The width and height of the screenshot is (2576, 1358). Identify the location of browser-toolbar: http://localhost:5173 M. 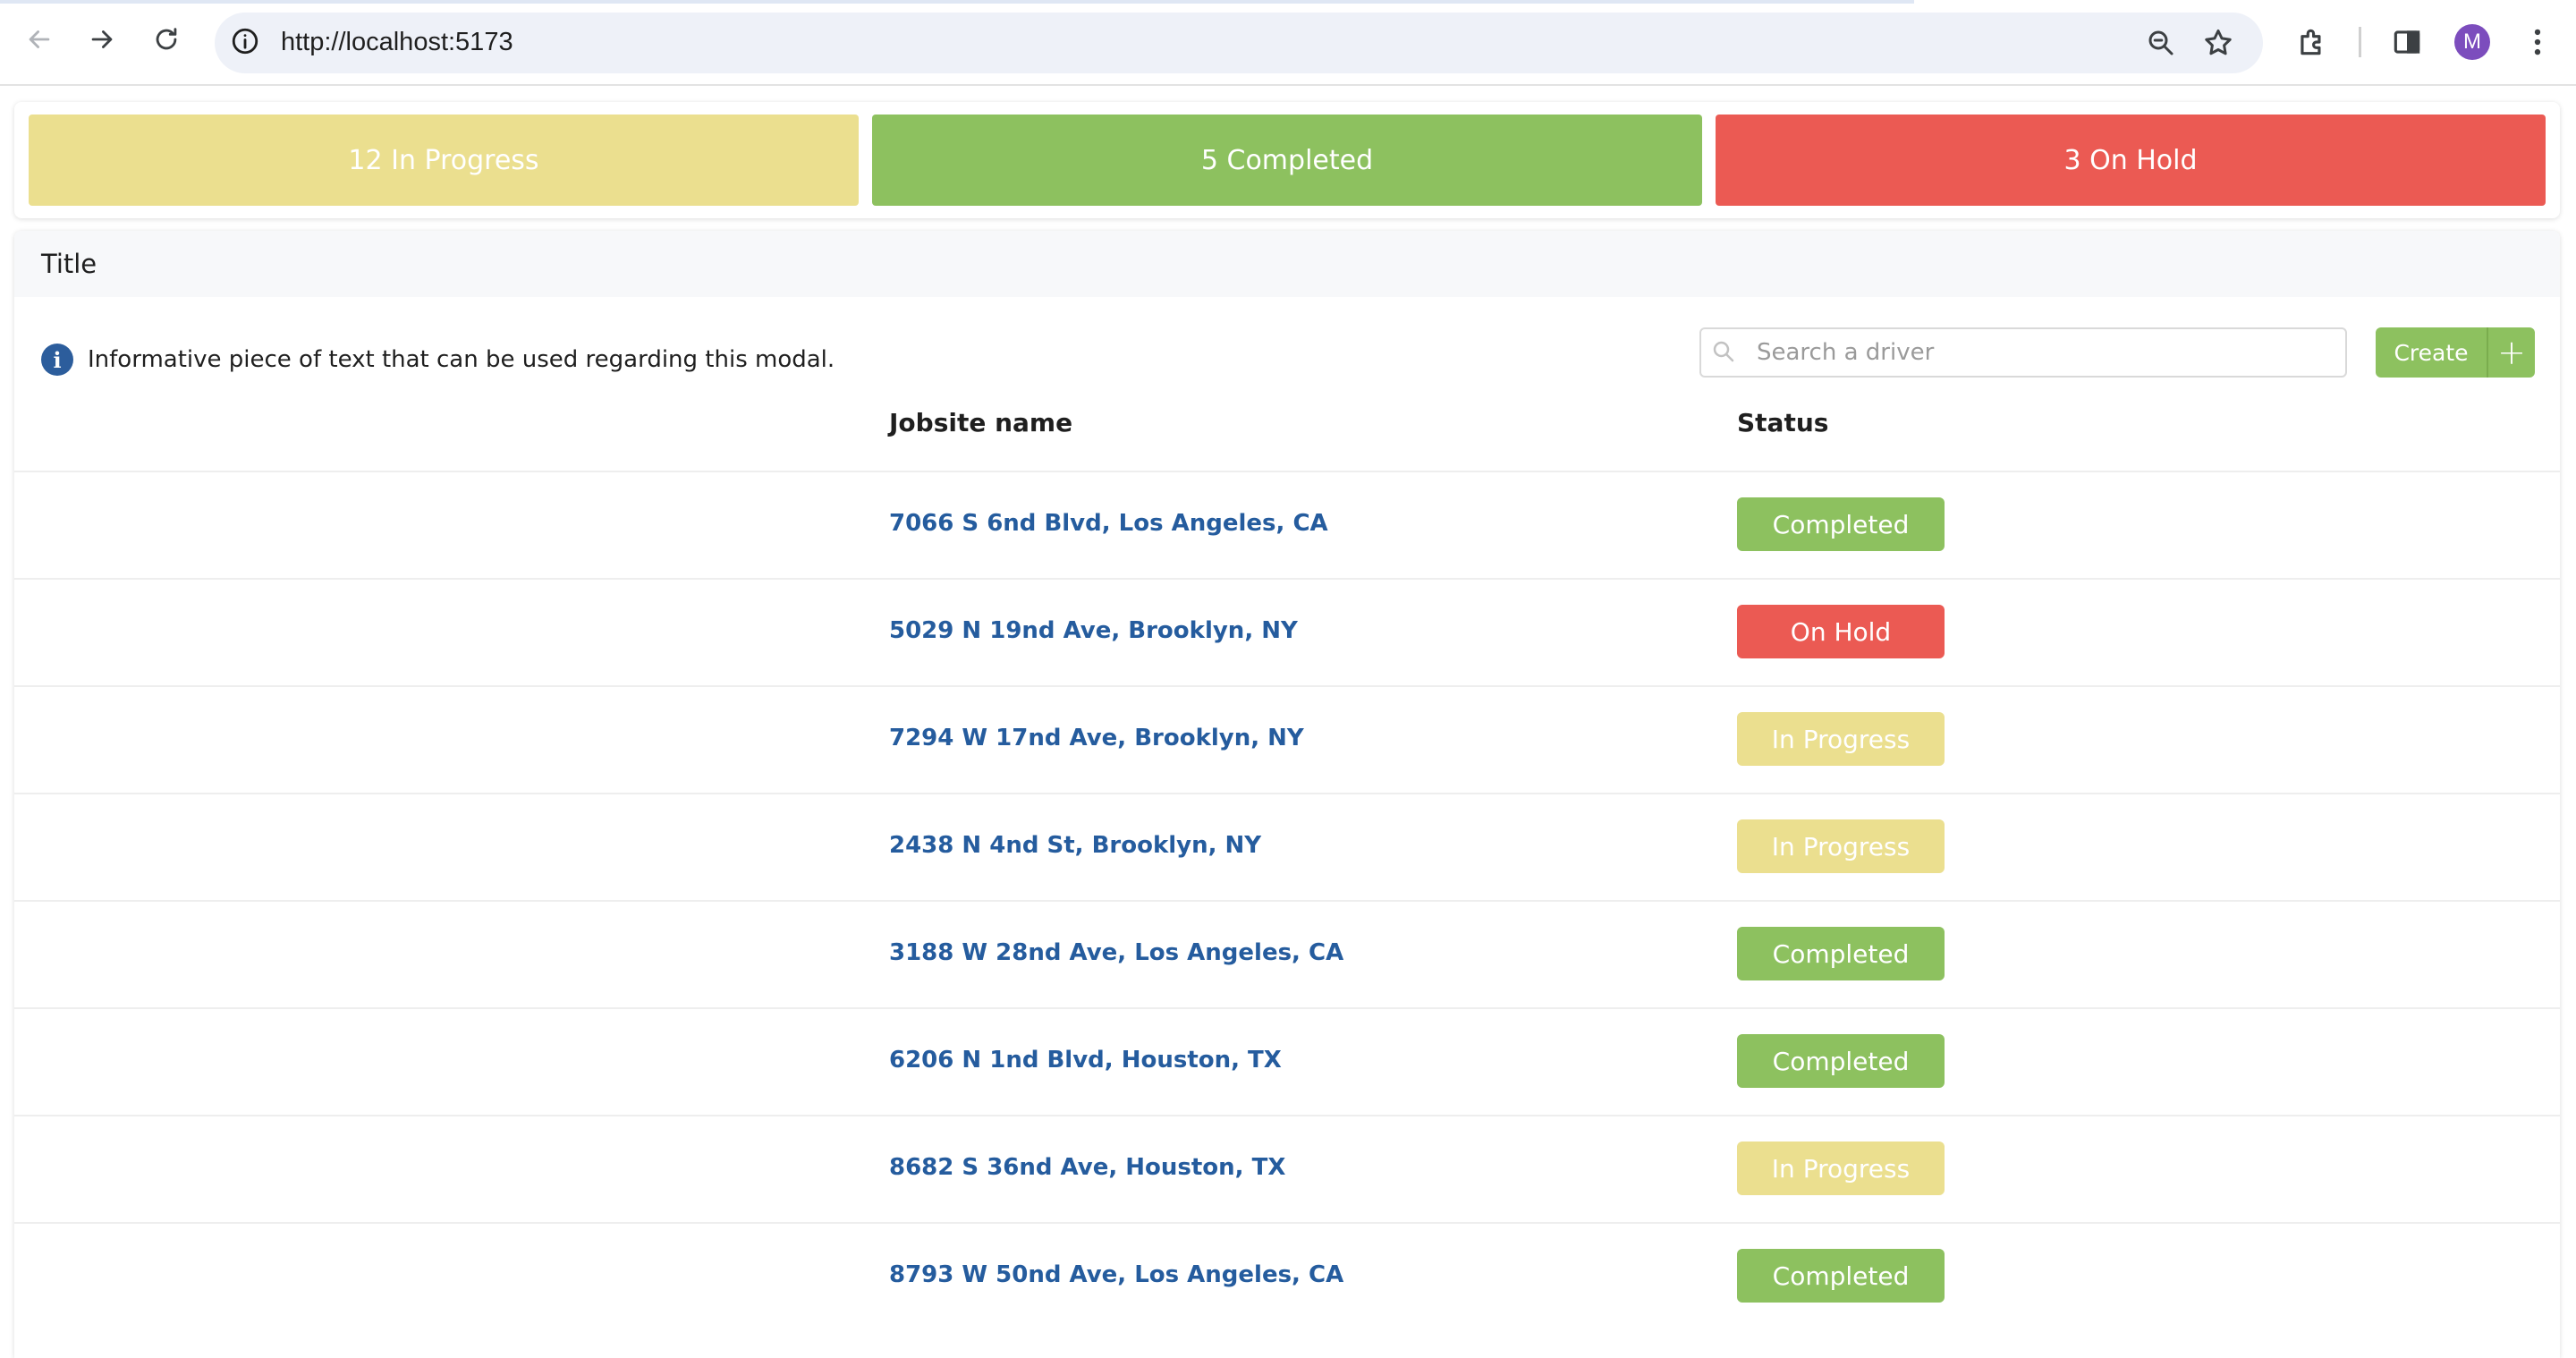
(1288, 43).